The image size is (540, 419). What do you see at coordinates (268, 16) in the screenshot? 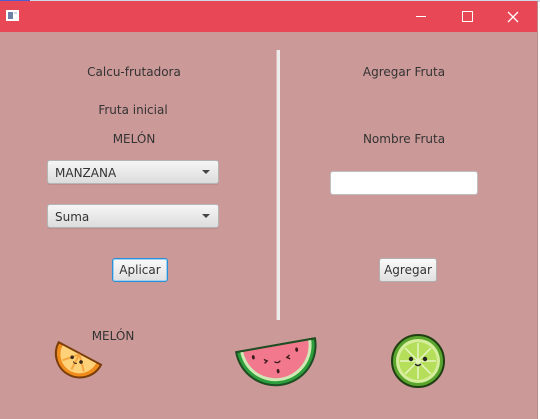
I see `title-bar` at bounding box center [268, 16].